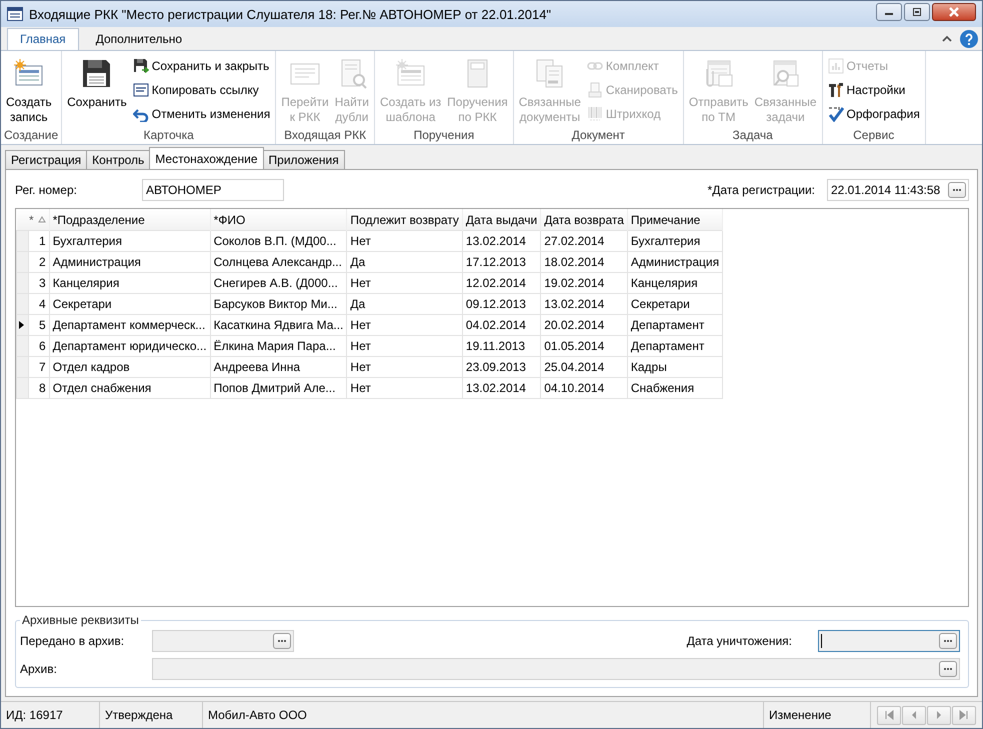  I want to click on ribbon-button: Орфография, so click(874, 114).